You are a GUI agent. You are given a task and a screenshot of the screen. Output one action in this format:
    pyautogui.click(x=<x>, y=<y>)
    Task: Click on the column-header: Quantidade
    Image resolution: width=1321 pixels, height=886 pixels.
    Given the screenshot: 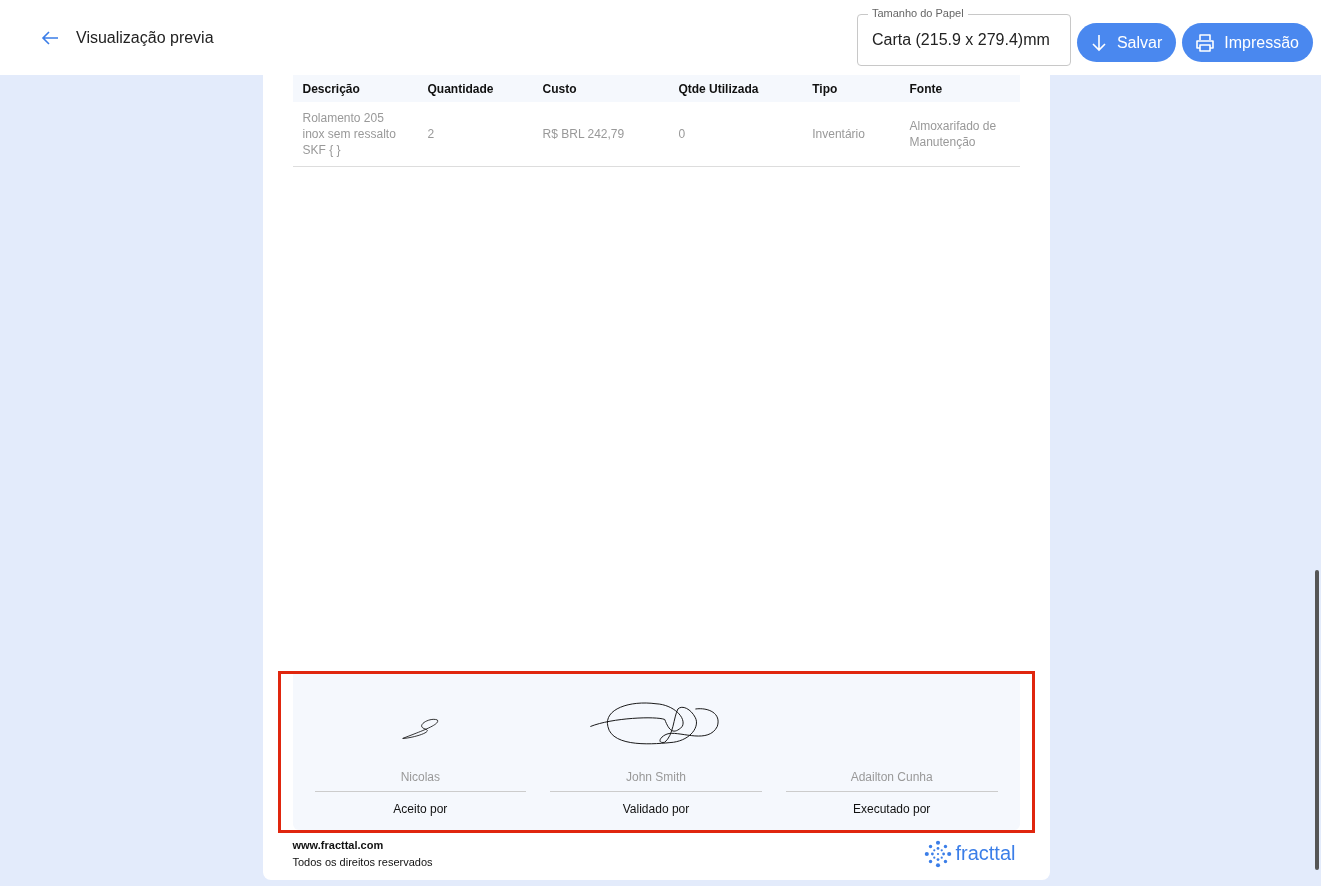 What is the action you would take?
    pyautogui.click(x=460, y=88)
    